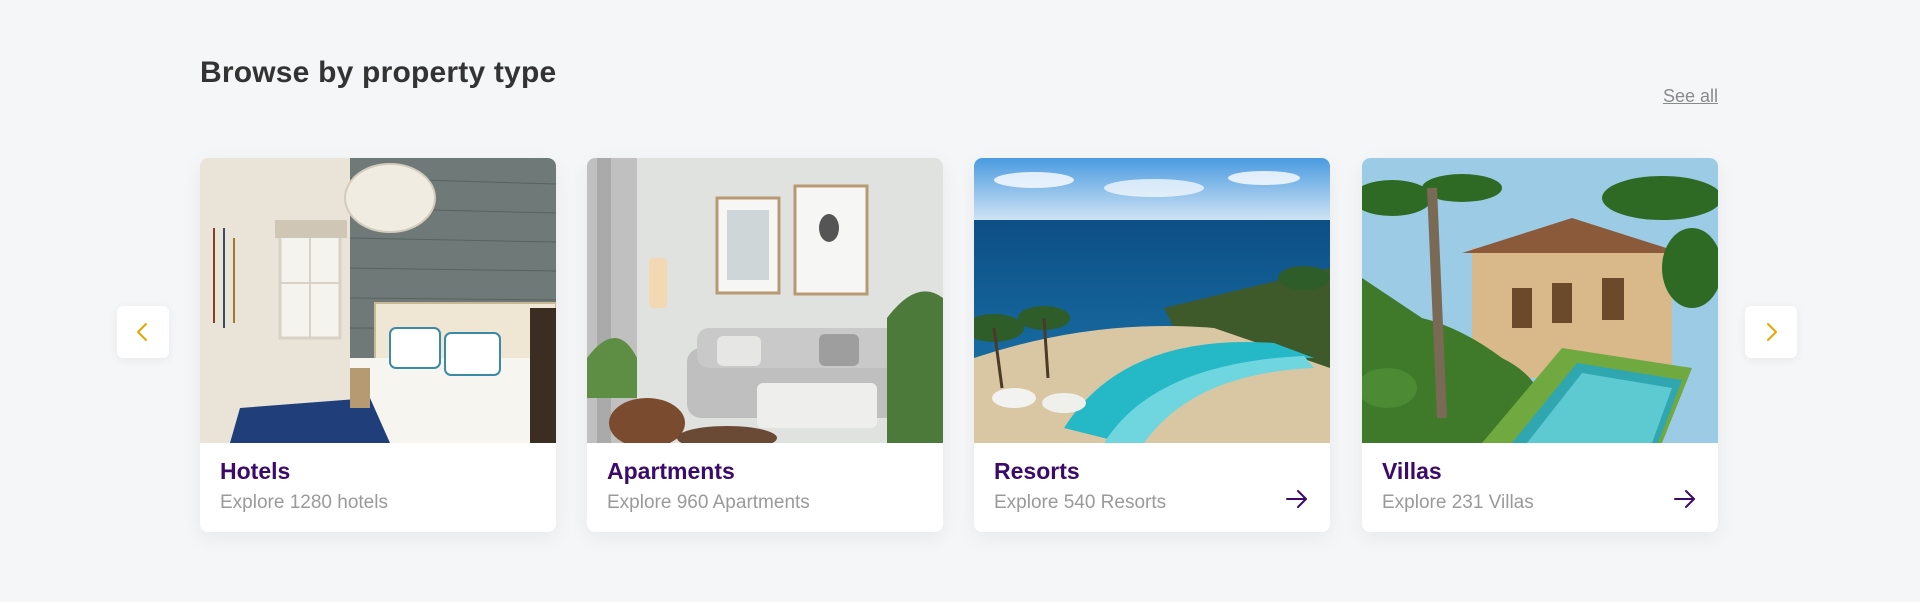 The image size is (1920, 602). I want to click on card-subtitle: Explore 960 Apartments, so click(708, 502).